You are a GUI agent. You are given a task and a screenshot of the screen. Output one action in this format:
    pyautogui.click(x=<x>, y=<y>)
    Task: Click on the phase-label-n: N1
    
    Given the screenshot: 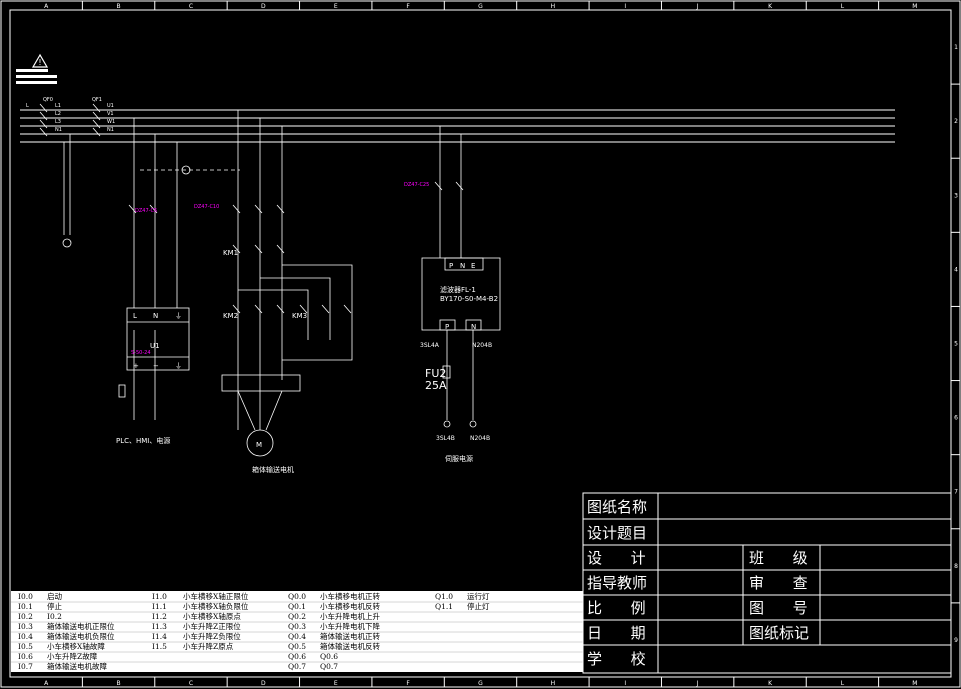 What is the action you would take?
    pyautogui.click(x=58, y=130)
    